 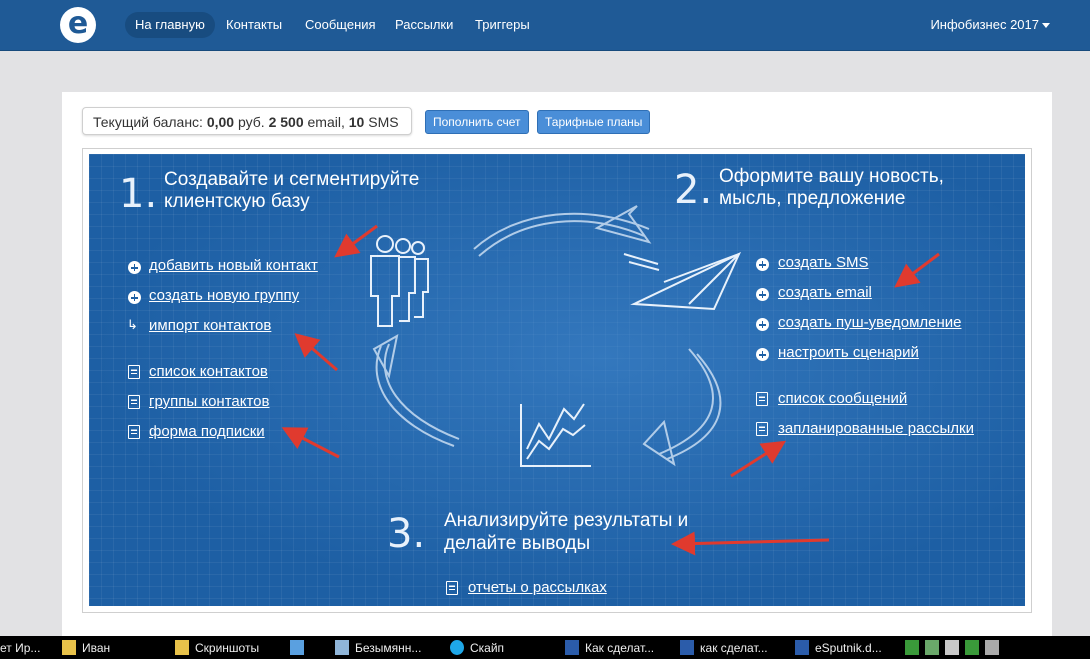 I want to click on account-menu: Инфобизнес 2017, so click(x=990, y=25).